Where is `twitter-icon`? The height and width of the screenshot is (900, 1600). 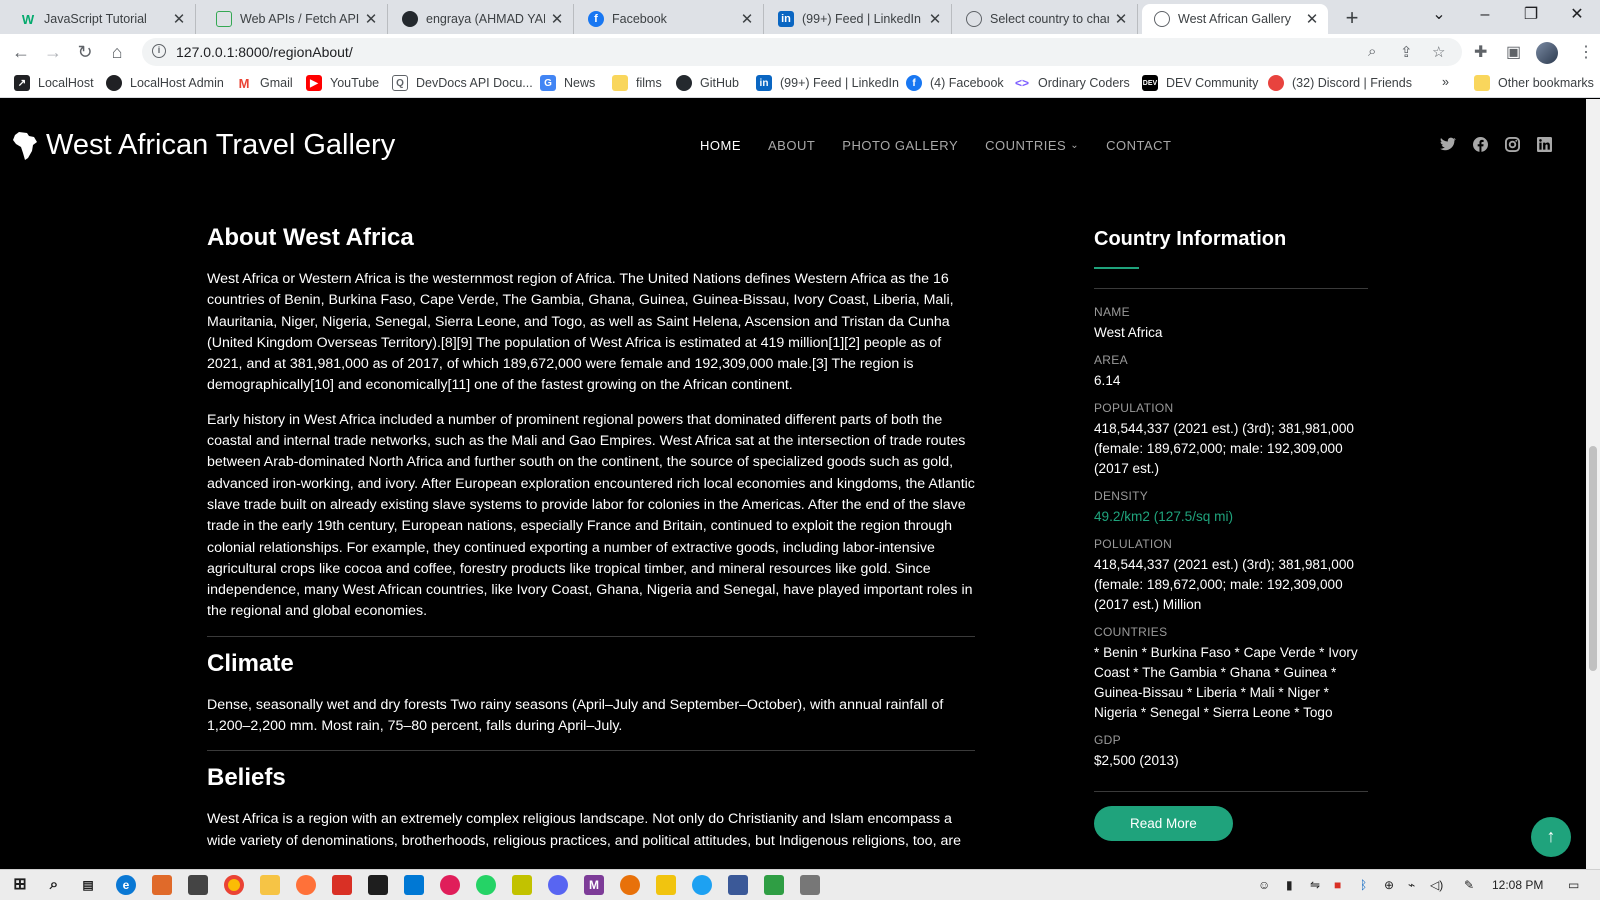 twitter-icon is located at coordinates (1448, 145).